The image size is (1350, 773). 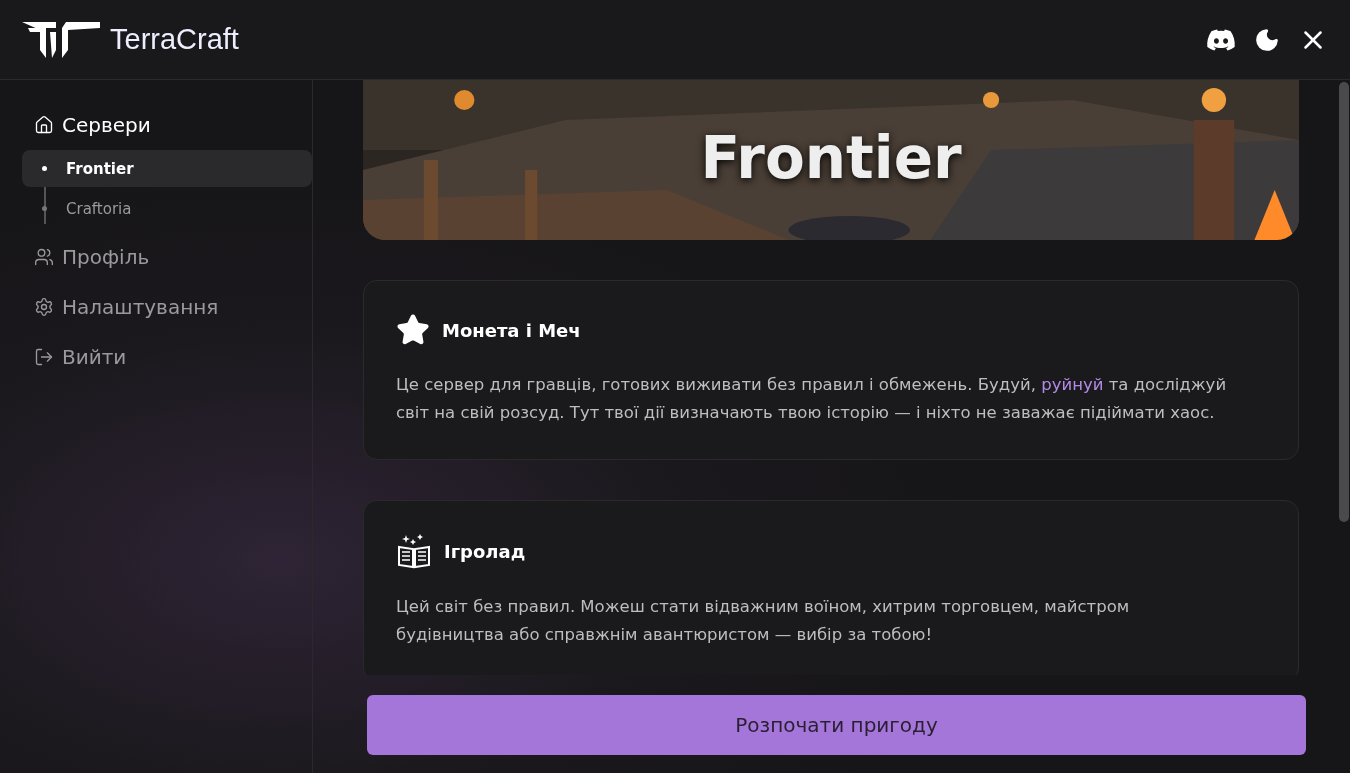 I want to click on settings-icon, so click(x=44, y=307).